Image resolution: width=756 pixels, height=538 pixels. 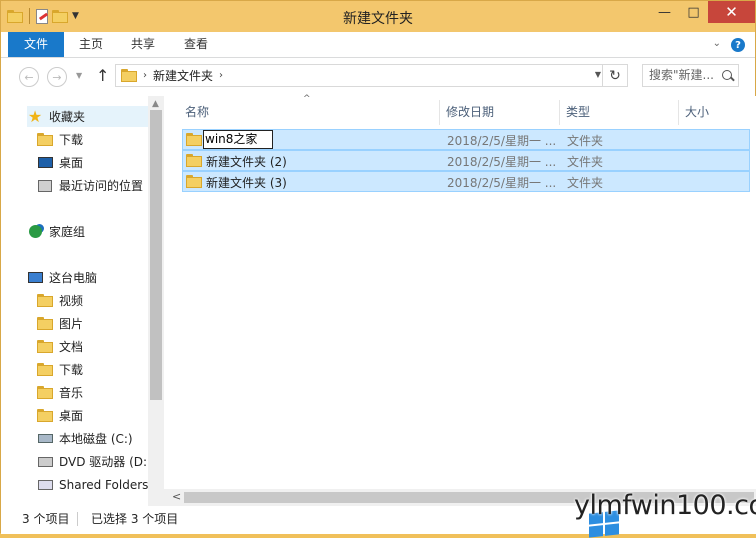 I want to click on nav-item-favorites: ★ 收藏夹, so click(x=87, y=116).